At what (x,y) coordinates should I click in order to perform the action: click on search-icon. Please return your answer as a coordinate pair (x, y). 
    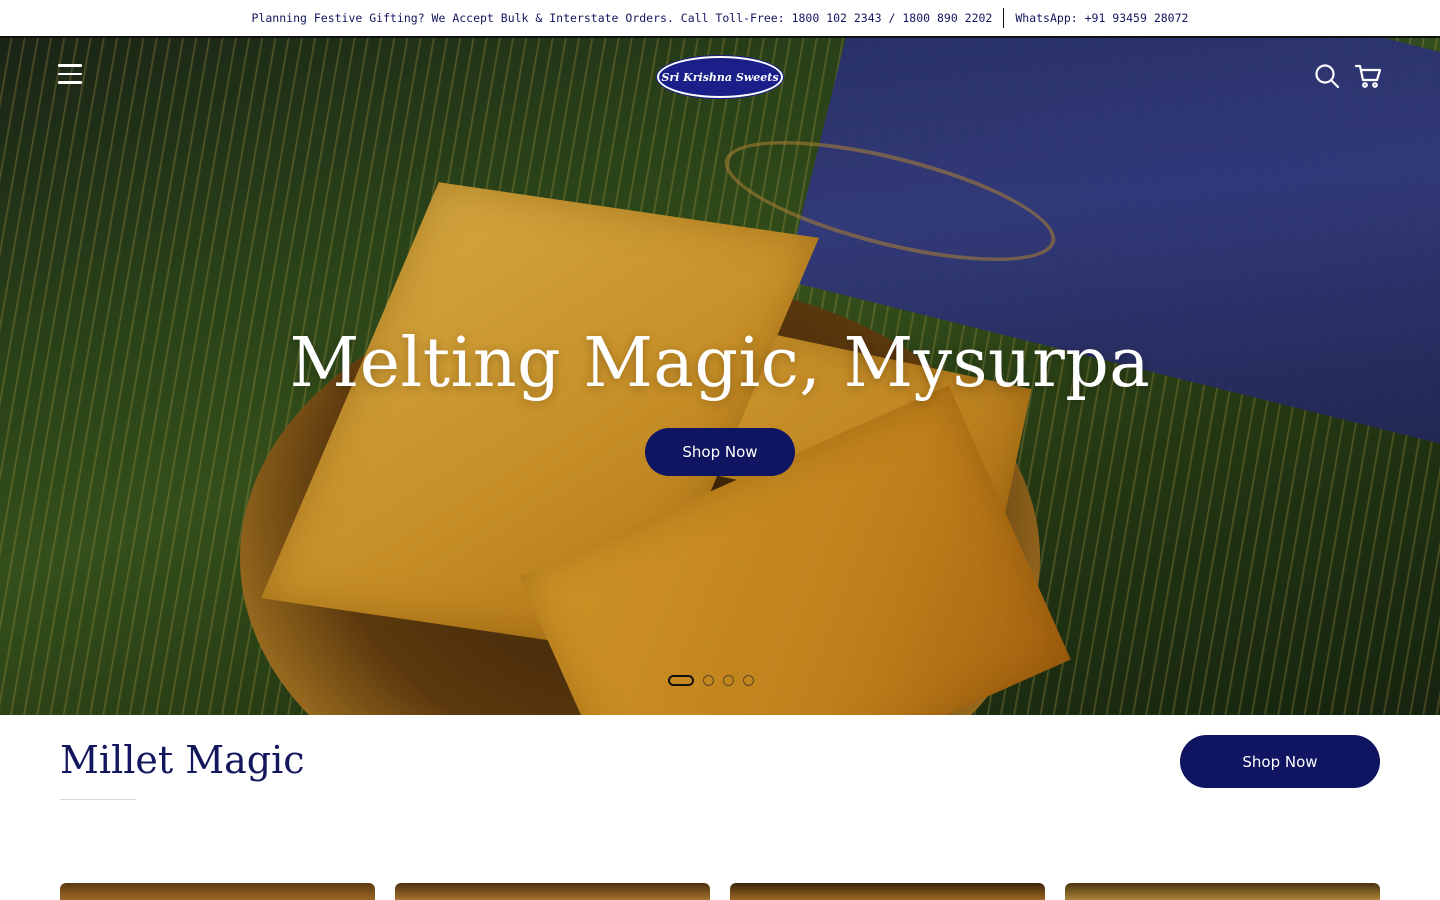
    Looking at the image, I should click on (1327, 76).